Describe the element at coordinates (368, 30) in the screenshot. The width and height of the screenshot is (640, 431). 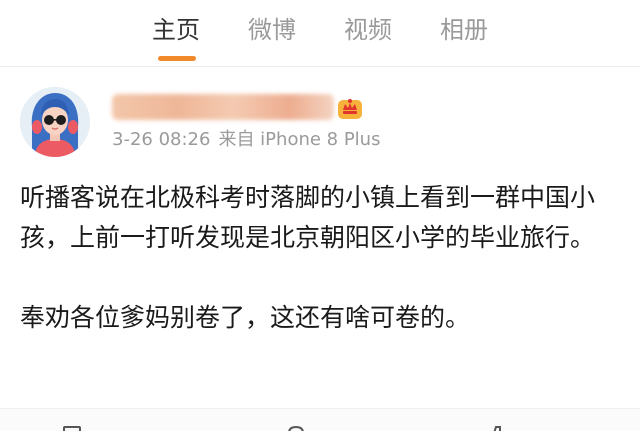
I see `tab-video: 视频` at that location.